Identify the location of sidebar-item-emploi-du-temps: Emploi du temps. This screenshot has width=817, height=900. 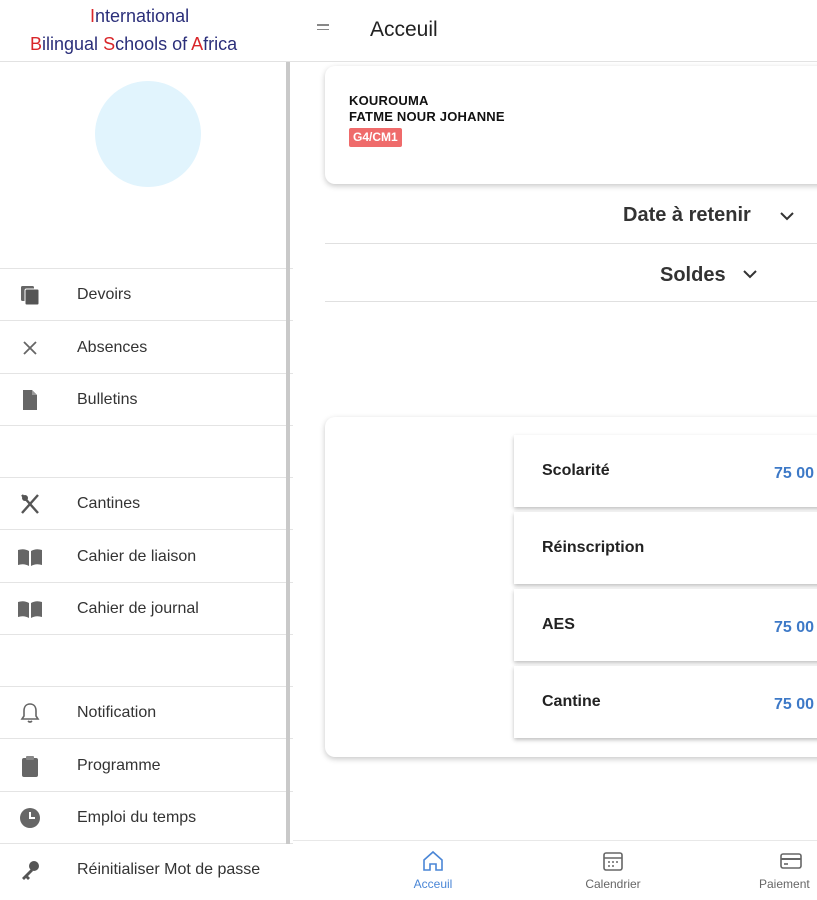
(146, 818).